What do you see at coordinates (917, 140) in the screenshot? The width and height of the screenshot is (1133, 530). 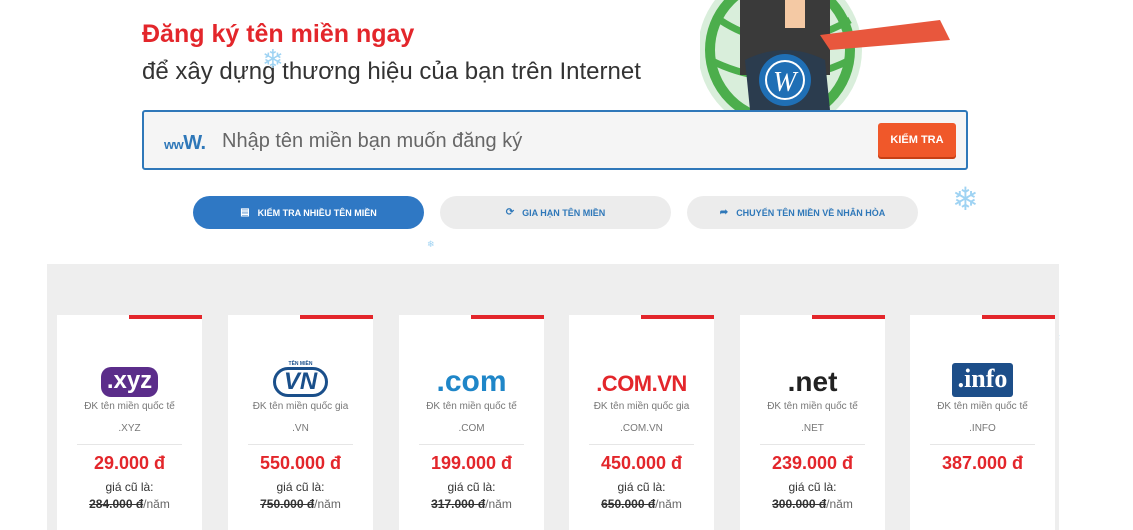 I see `check-domain-button: KIỂM TRA` at bounding box center [917, 140].